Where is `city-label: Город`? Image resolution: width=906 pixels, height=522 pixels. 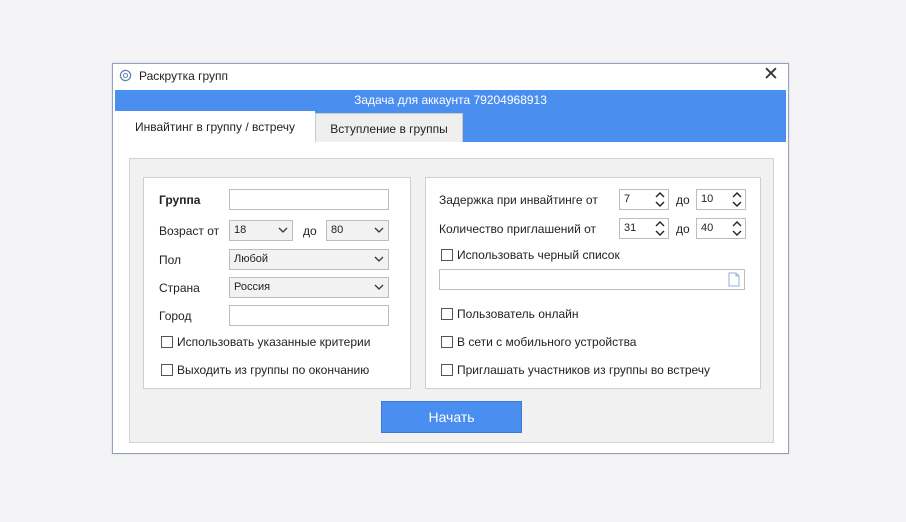
city-label: Город is located at coordinates (175, 316).